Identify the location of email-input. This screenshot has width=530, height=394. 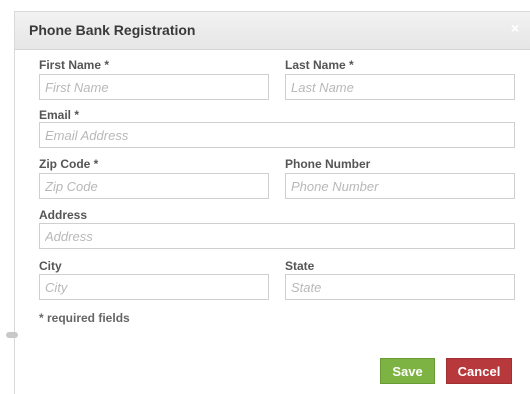
(277, 135).